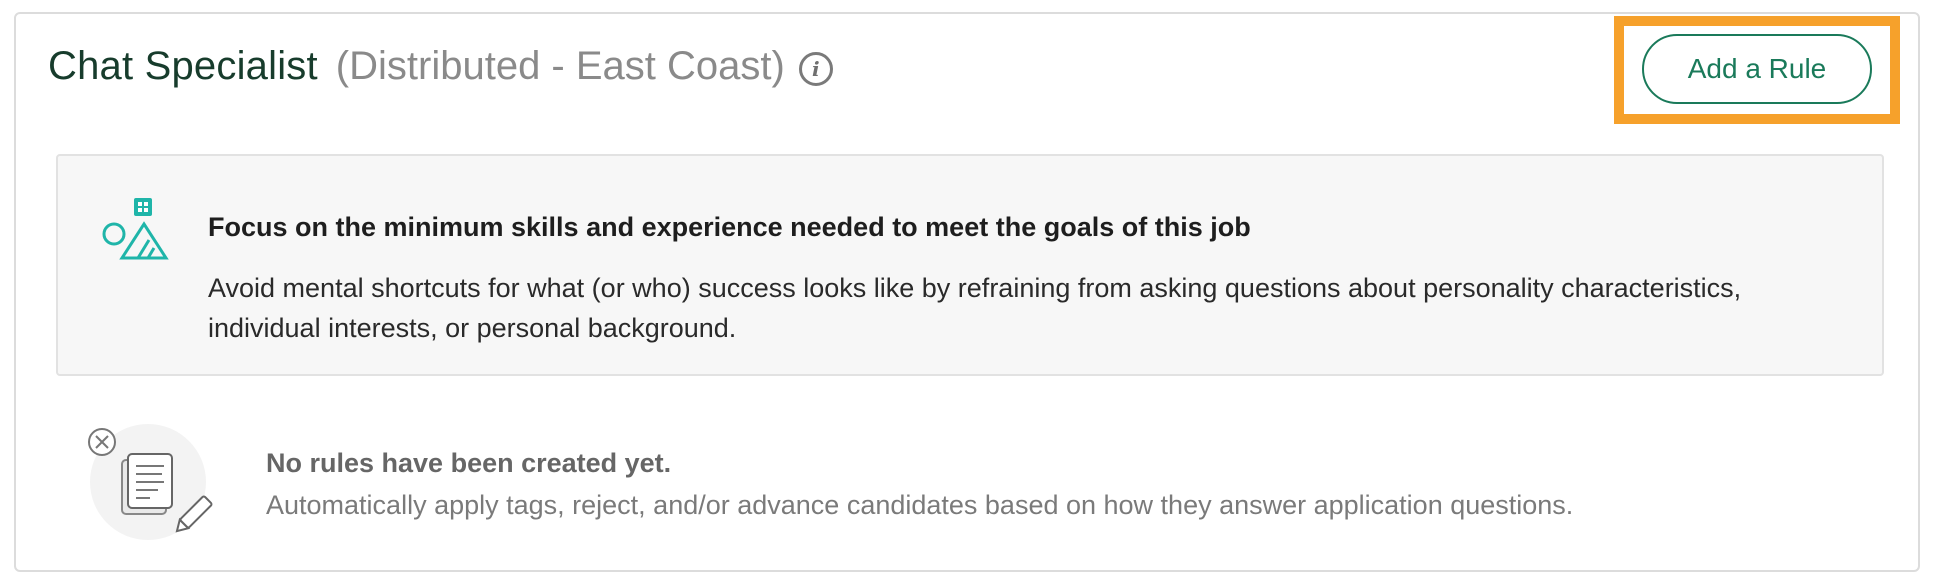 Image resolution: width=1938 pixels, height=584 pixels. I want to click on job-title: Chat Specialist, so click(183, 66).